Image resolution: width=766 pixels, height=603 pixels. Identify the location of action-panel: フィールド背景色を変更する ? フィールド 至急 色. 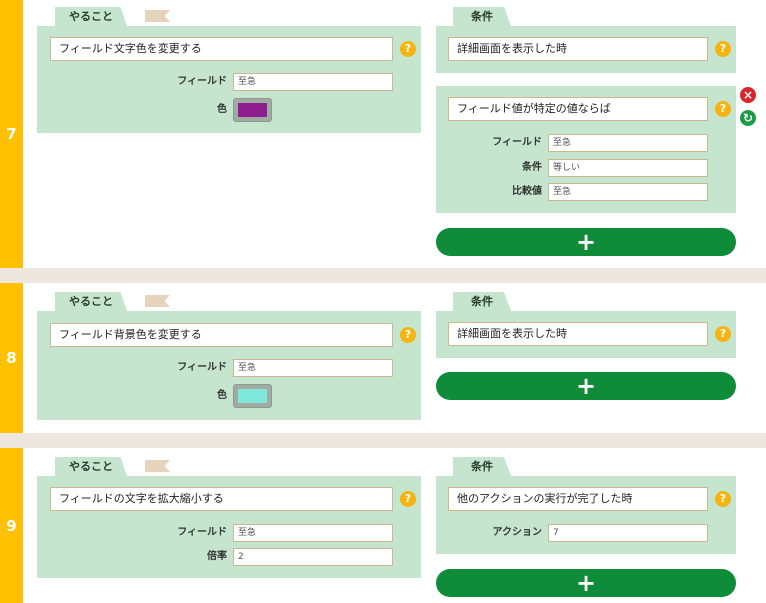
(229, 365).